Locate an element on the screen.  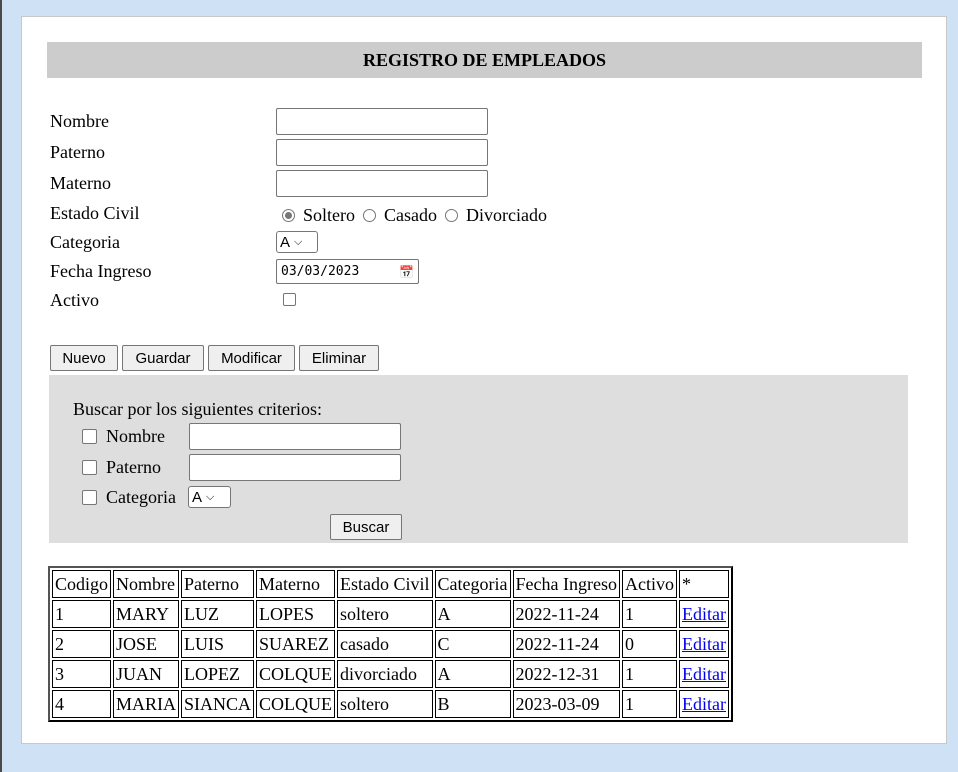
header-materno: Materno is located at coordinates (296, 584).